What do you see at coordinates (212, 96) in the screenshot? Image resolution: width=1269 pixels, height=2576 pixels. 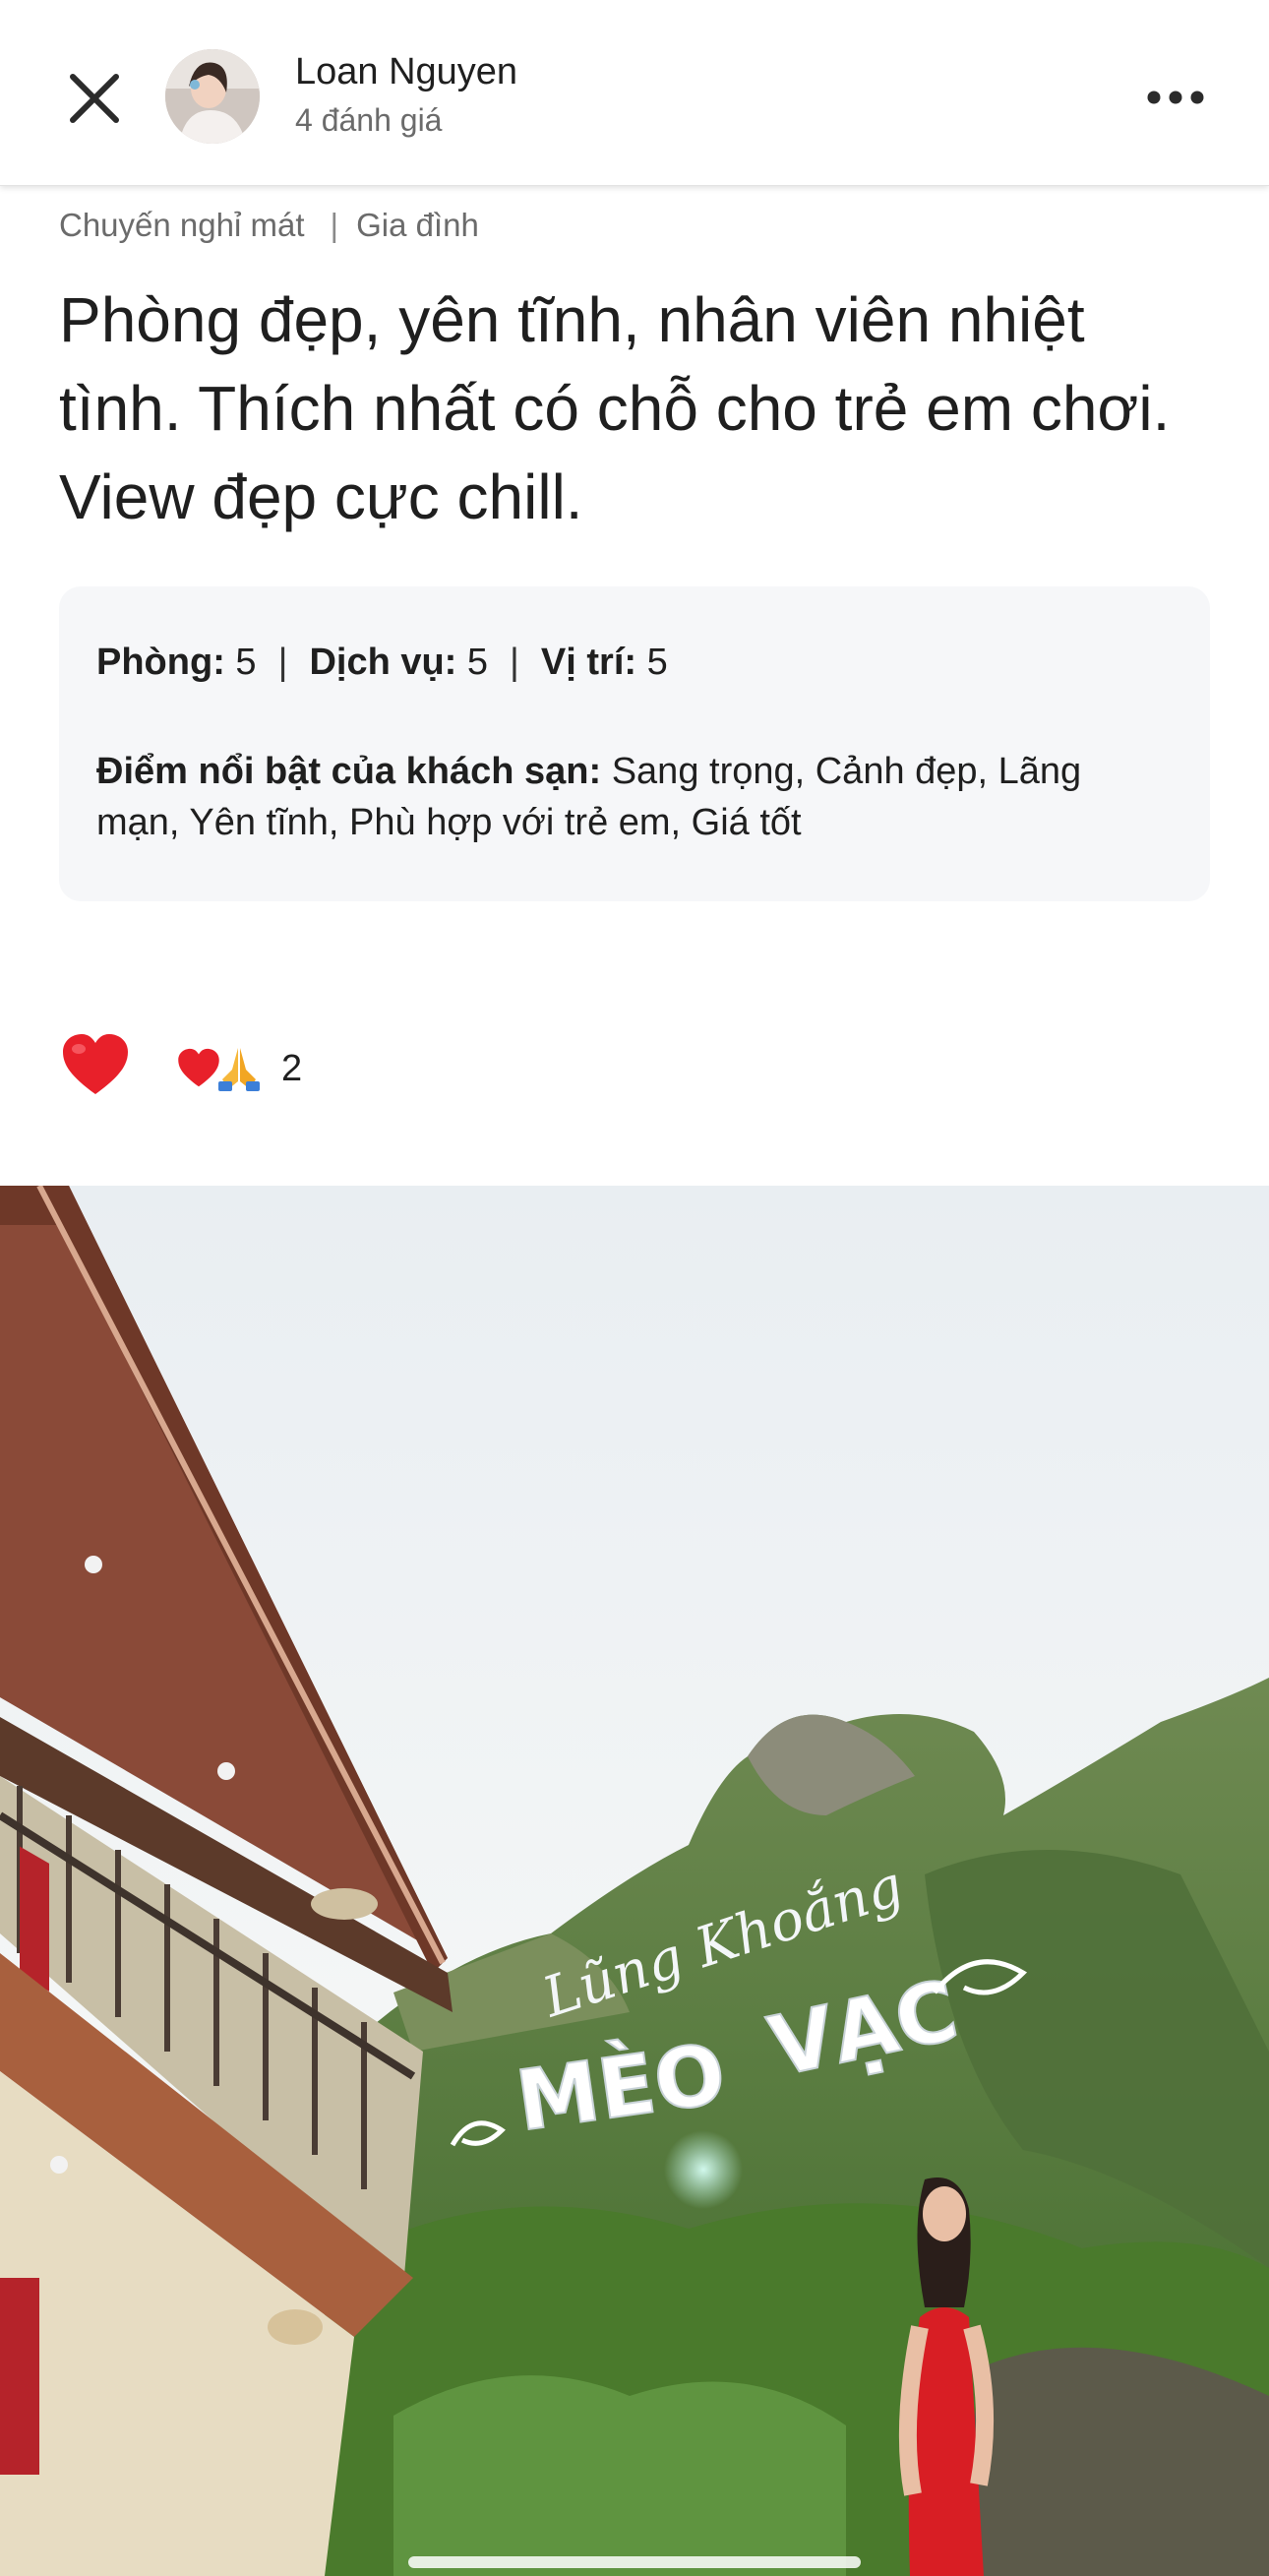 I see `avatar` at bounding box center [212, 96].